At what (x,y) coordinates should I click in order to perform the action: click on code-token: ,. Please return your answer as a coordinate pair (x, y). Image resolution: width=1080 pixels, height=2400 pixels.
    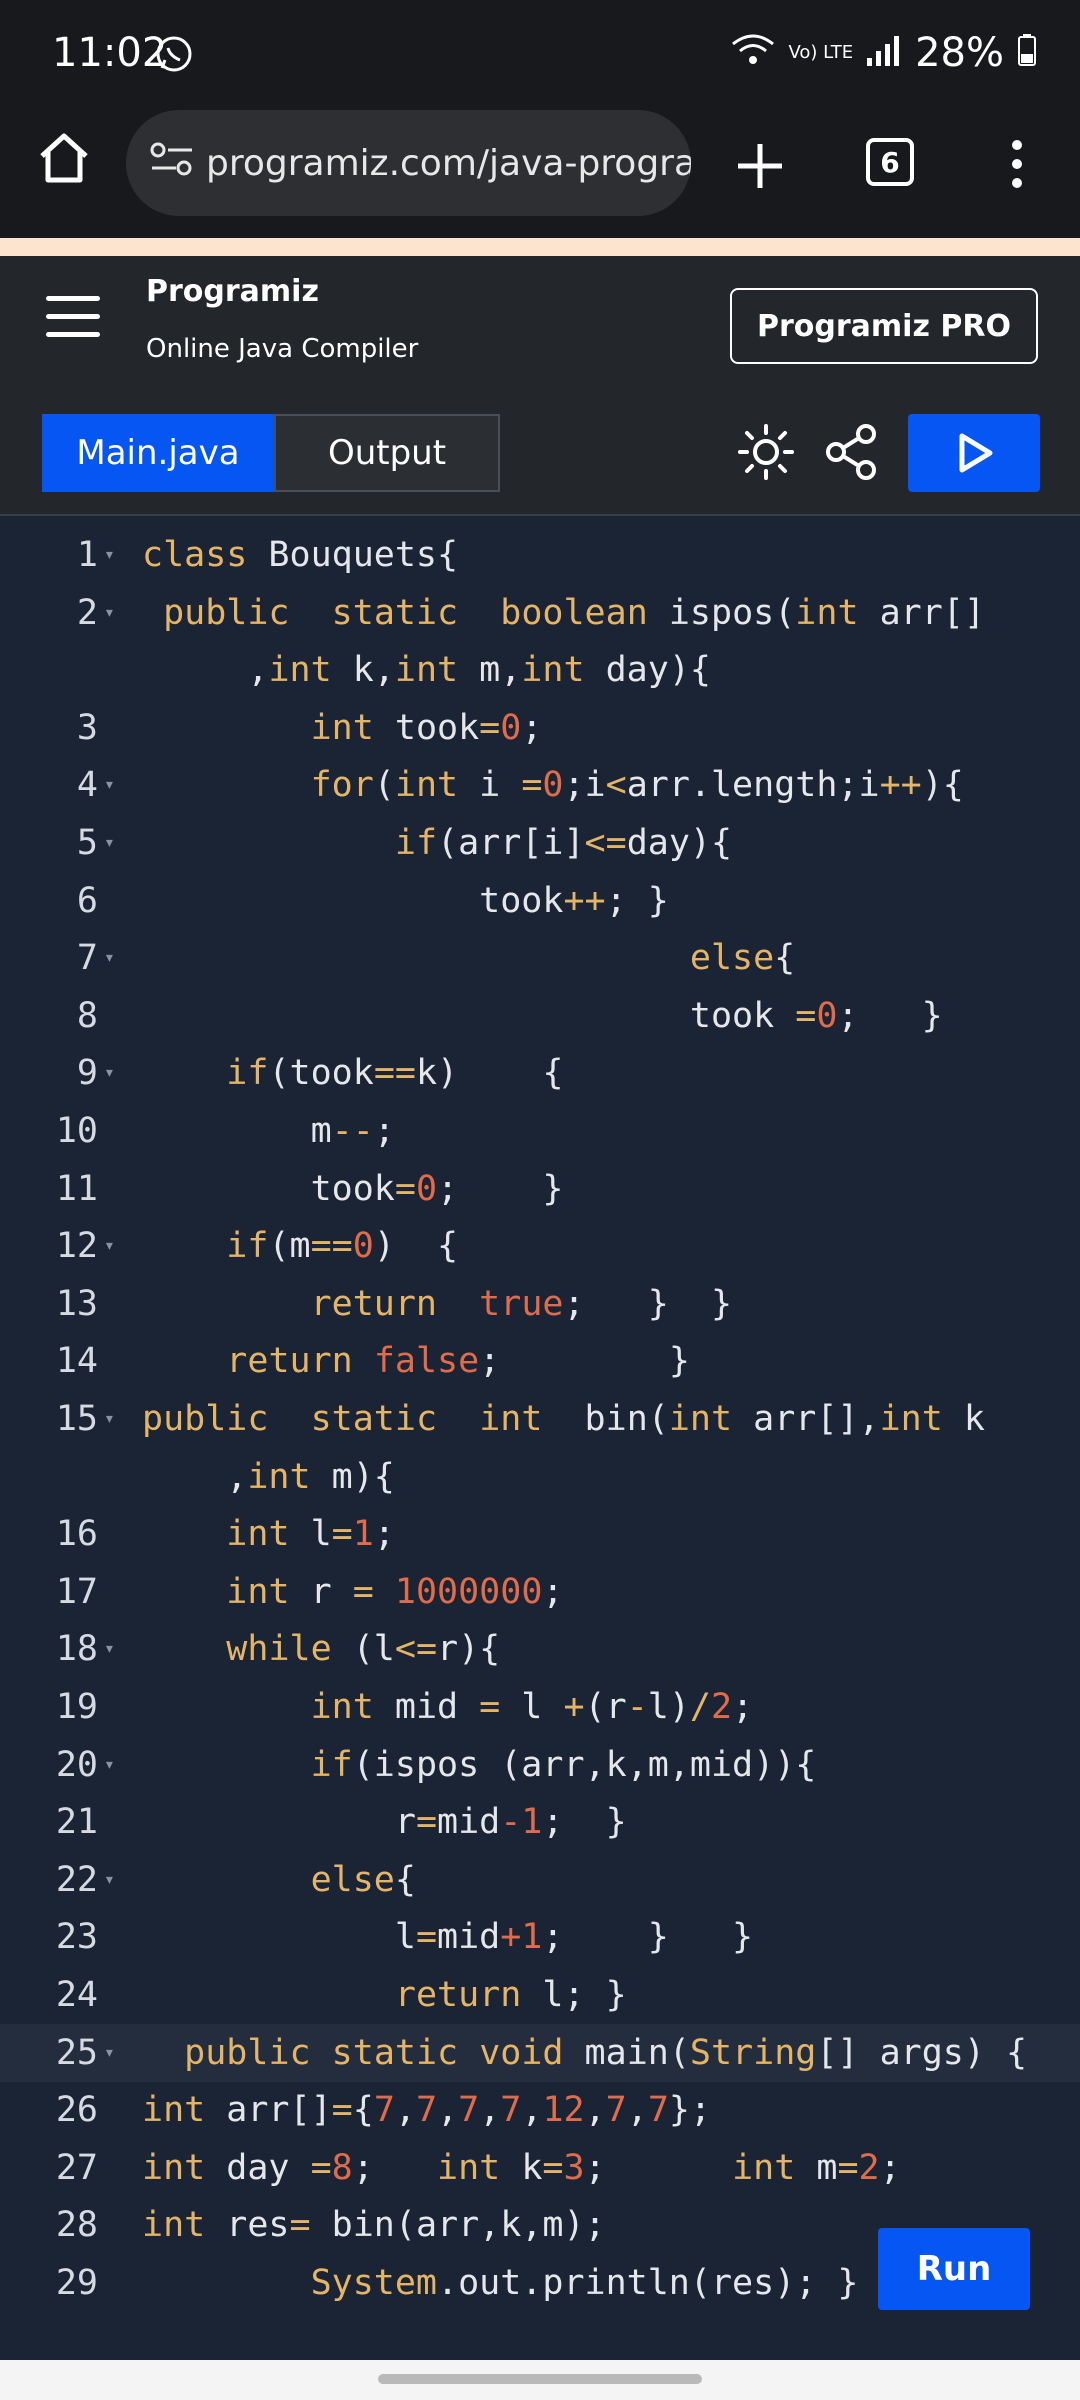
    Looking at the image, I should click on (532, 2110).